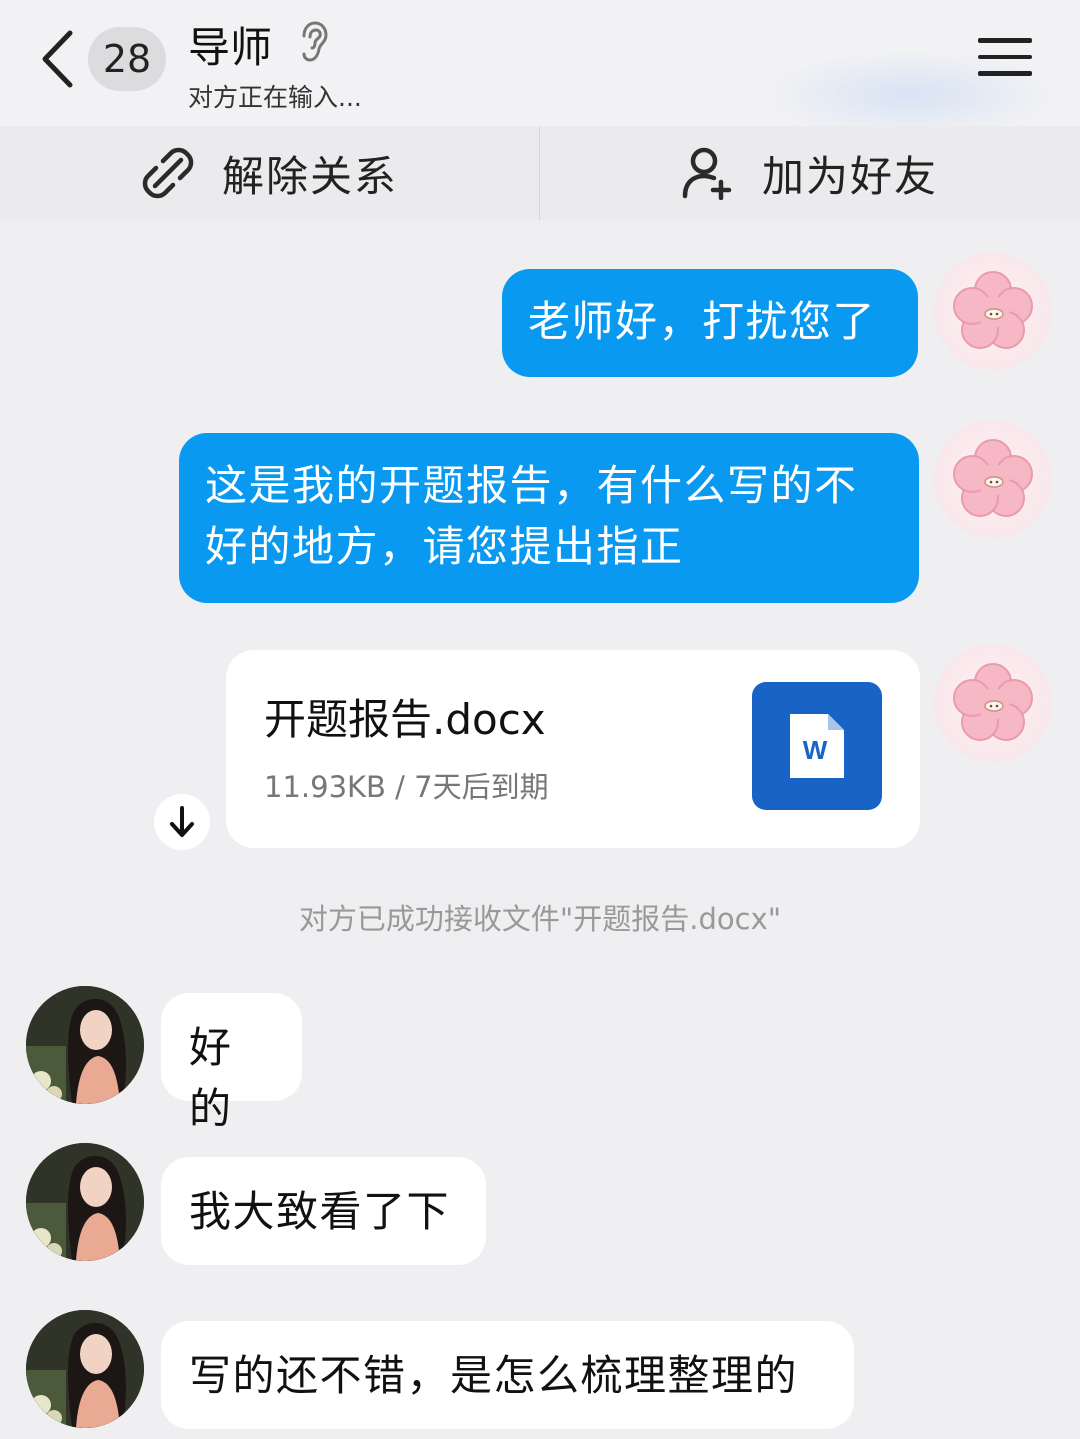 The height and width of the screenshot is (1439, 1080). I want to click on menu-icon, so click(1005, 57).